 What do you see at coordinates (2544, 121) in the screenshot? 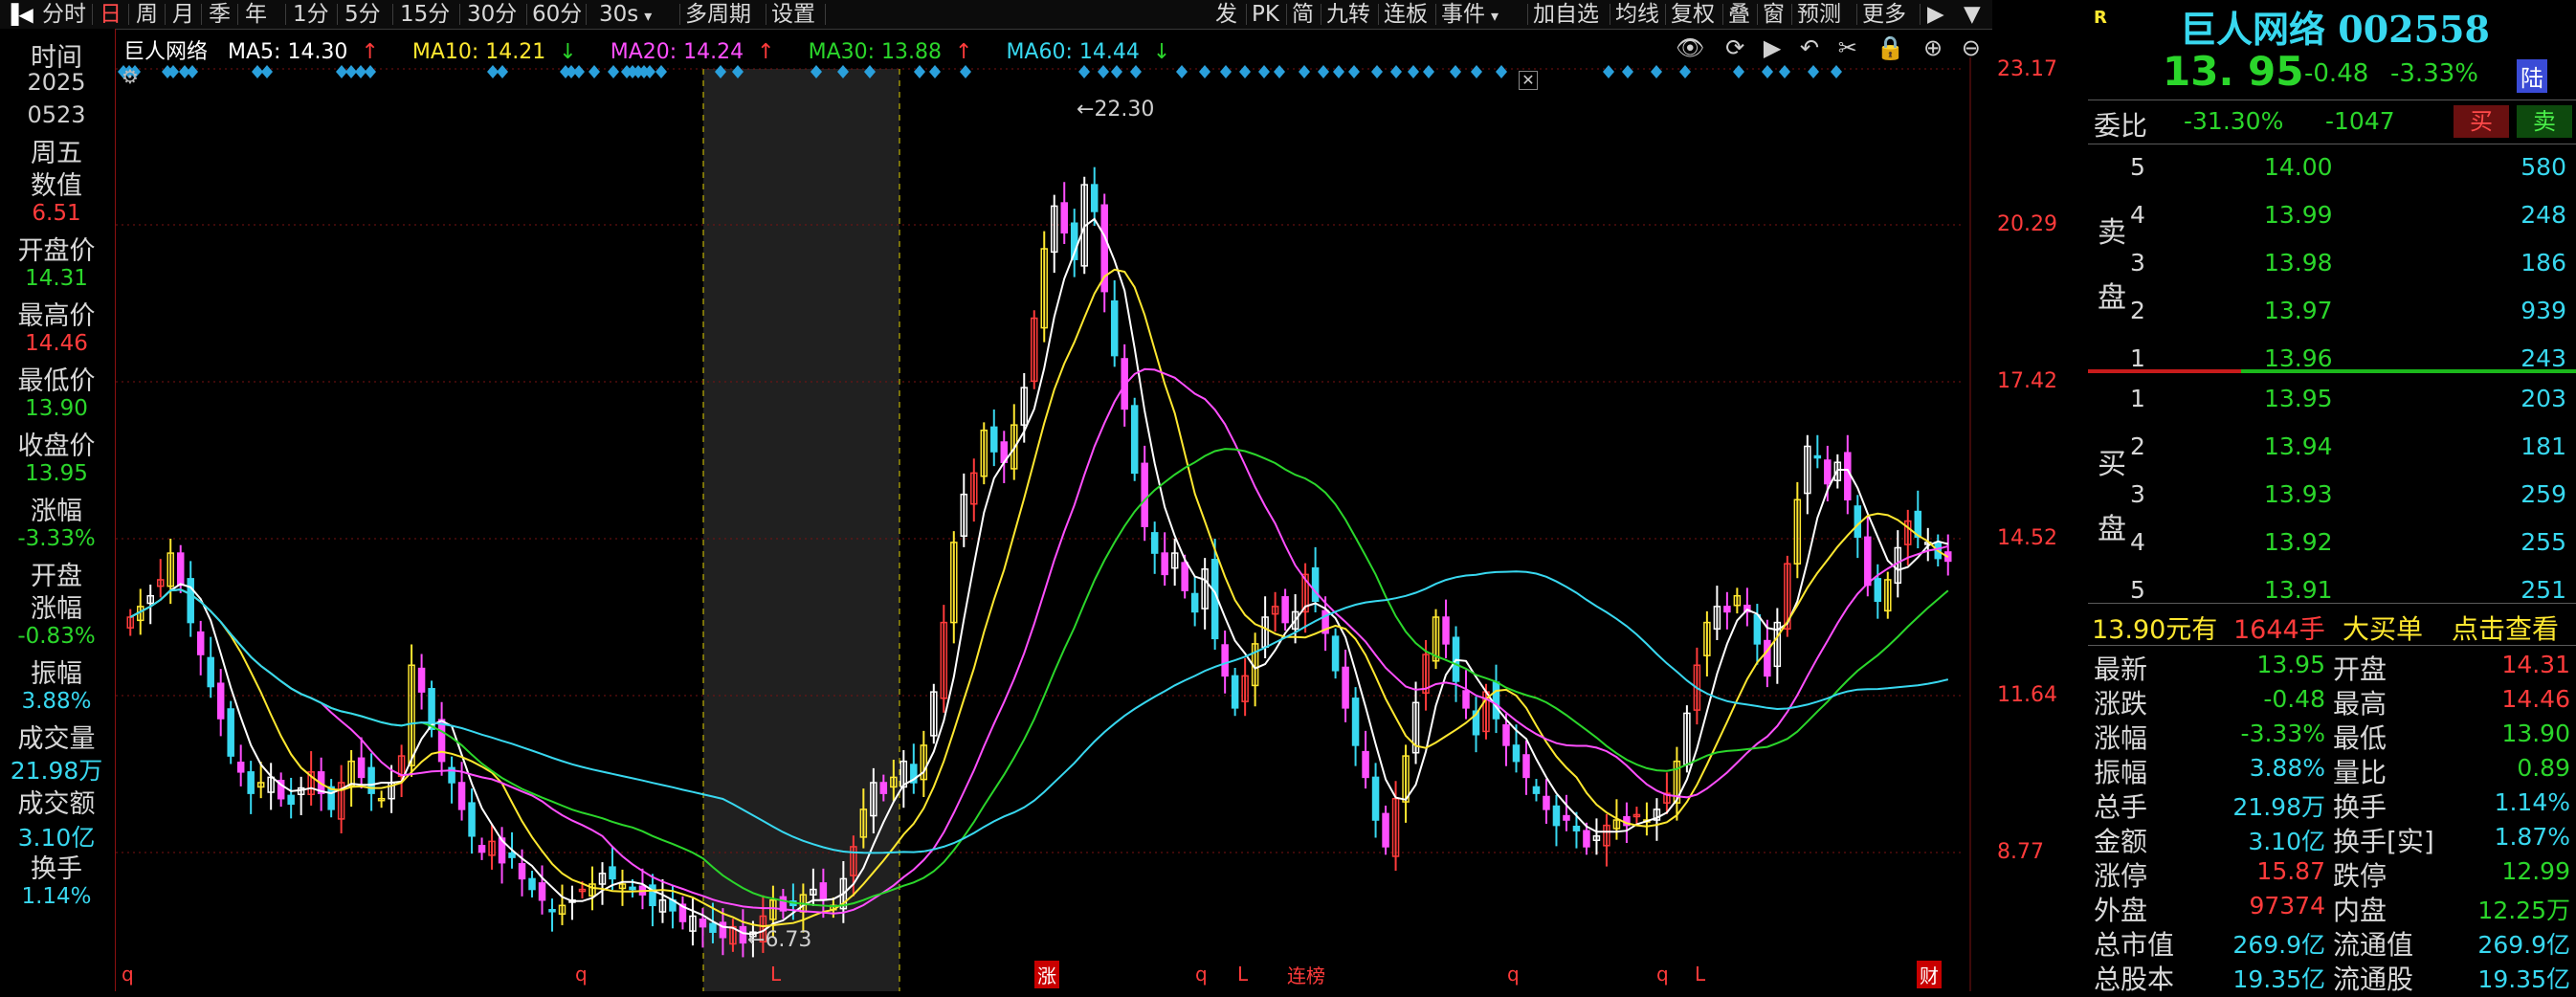
I see `sell-button: 卖` at bounding box center [2544, 121].